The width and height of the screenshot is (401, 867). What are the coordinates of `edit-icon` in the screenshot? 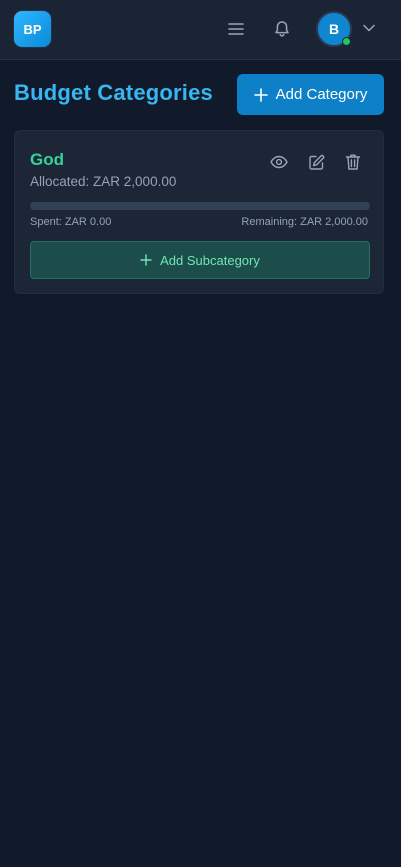 It's located at (316, 162).